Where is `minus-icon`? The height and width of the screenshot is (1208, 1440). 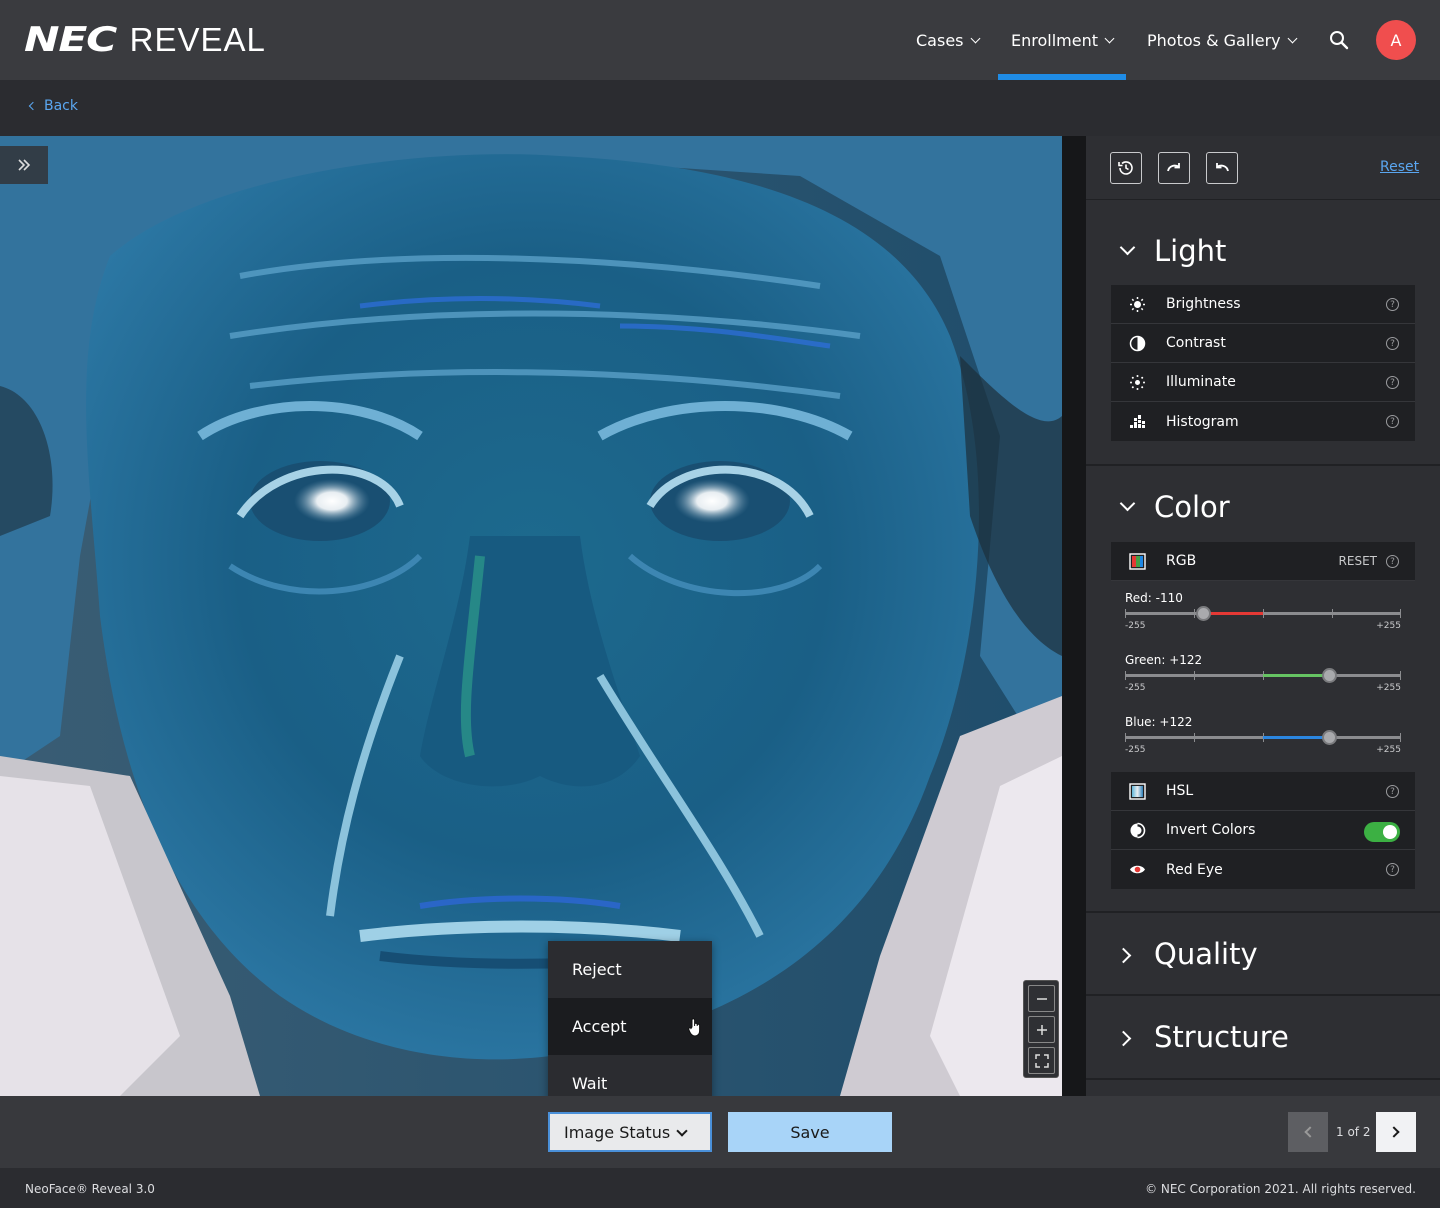 minus-icon is located at coordinates (1041, 998).